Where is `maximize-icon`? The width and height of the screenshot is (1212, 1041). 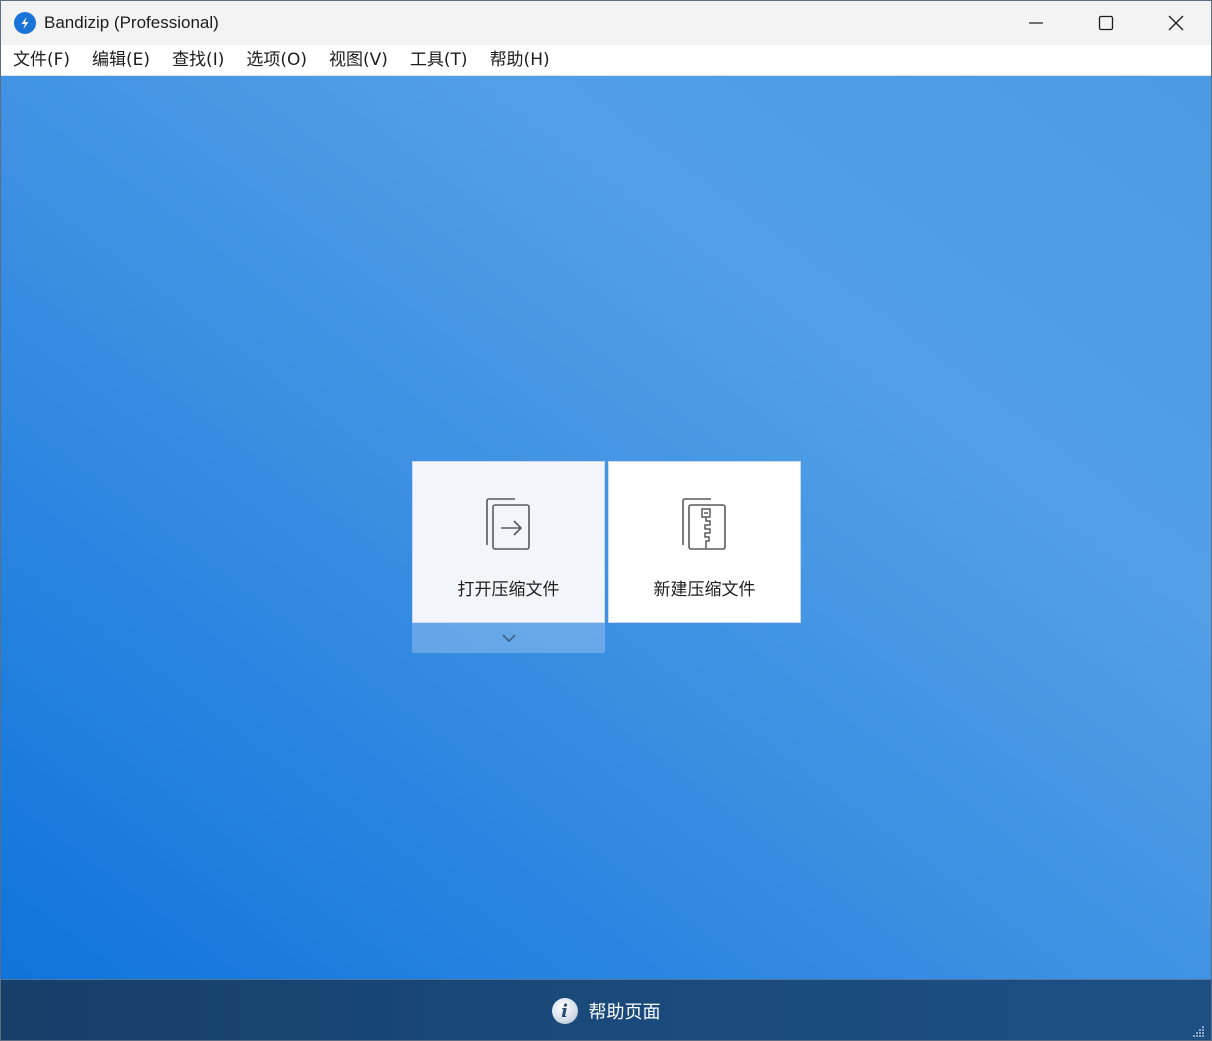
maximize-icon is located at coordinates (1106, 23).